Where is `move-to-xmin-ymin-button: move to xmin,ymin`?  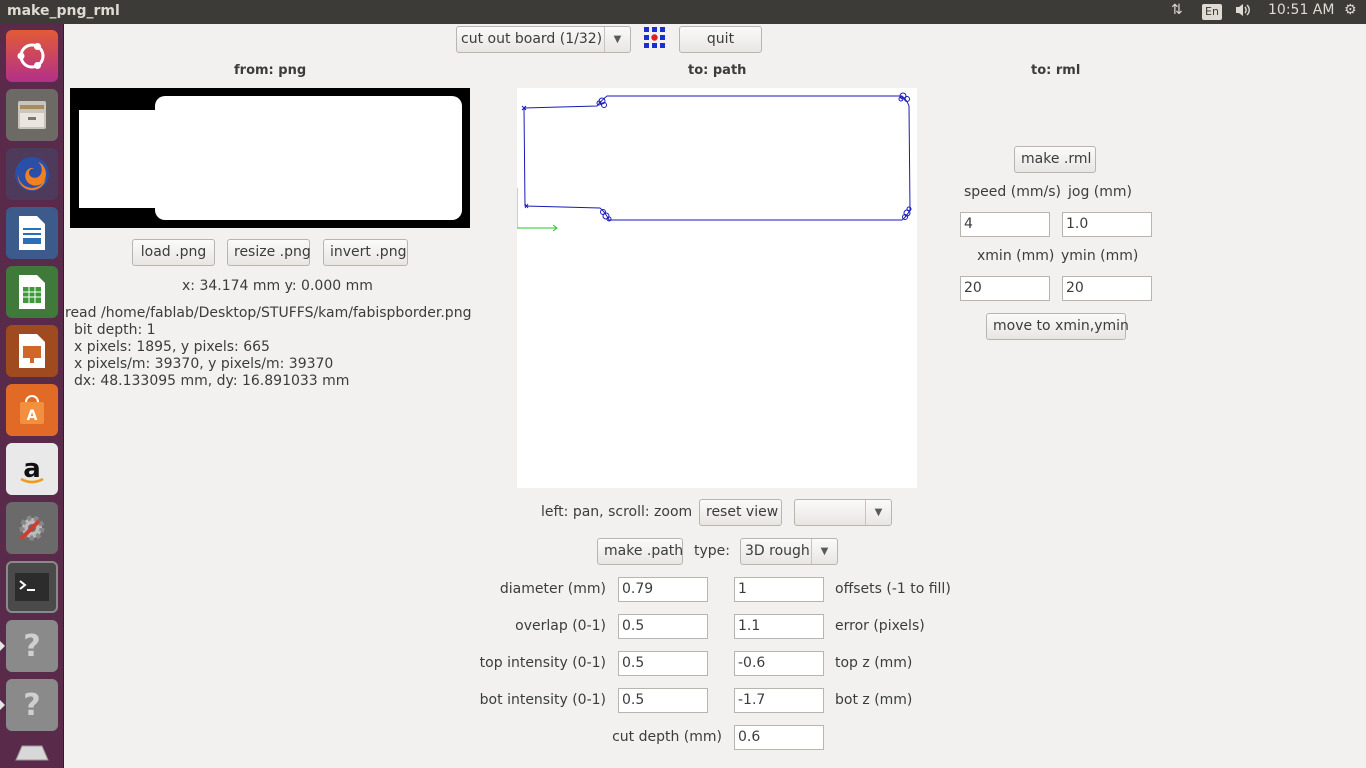 move-to-xmin-ymin-button: move to xmin,ymin is located at coordinates (1057, 326).